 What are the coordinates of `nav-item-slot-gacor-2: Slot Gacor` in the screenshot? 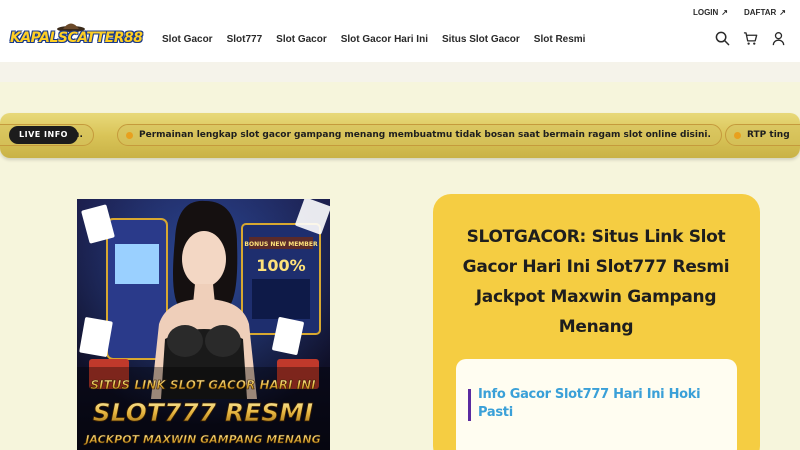 It's located at (301, 39).